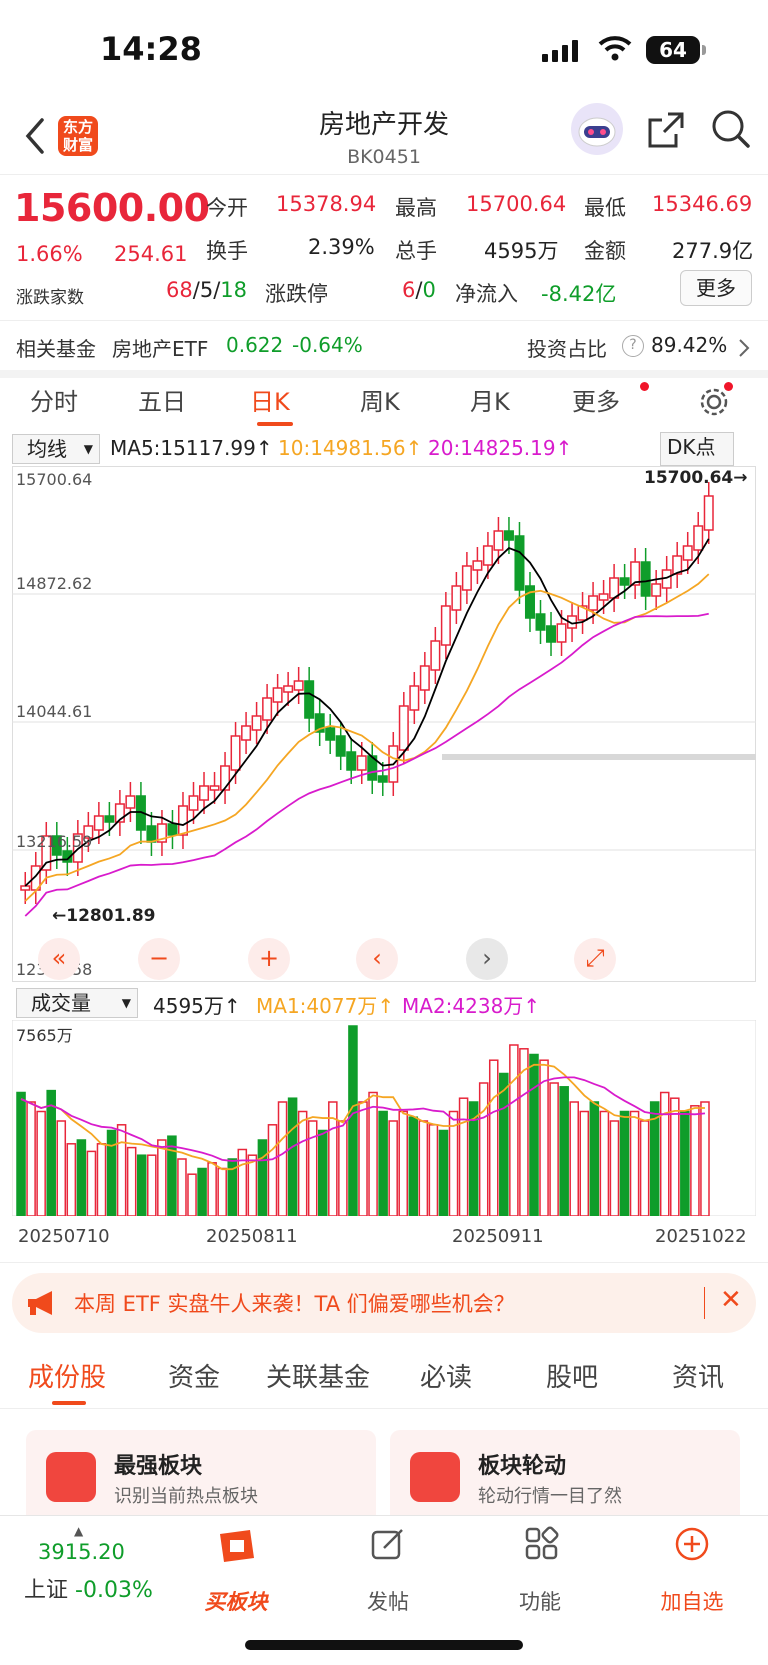 This screenshot has width=768, height=1665. What do you see at coordinates (596, 399) in the screenshot?
I see `tab-more: 更多` at bounding box center [596, 399].